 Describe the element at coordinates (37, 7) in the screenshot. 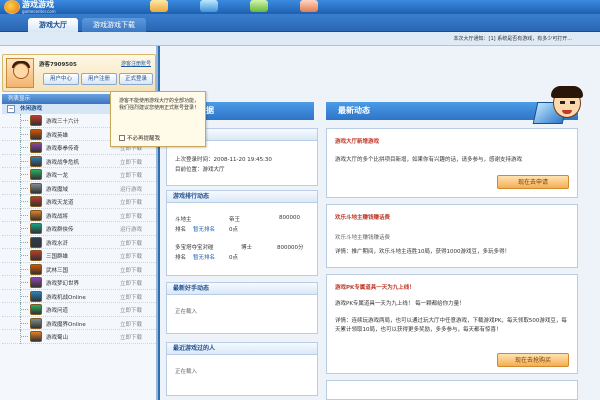

I see `app-logo: 游戏游戏 gamecenter.com` at that location.